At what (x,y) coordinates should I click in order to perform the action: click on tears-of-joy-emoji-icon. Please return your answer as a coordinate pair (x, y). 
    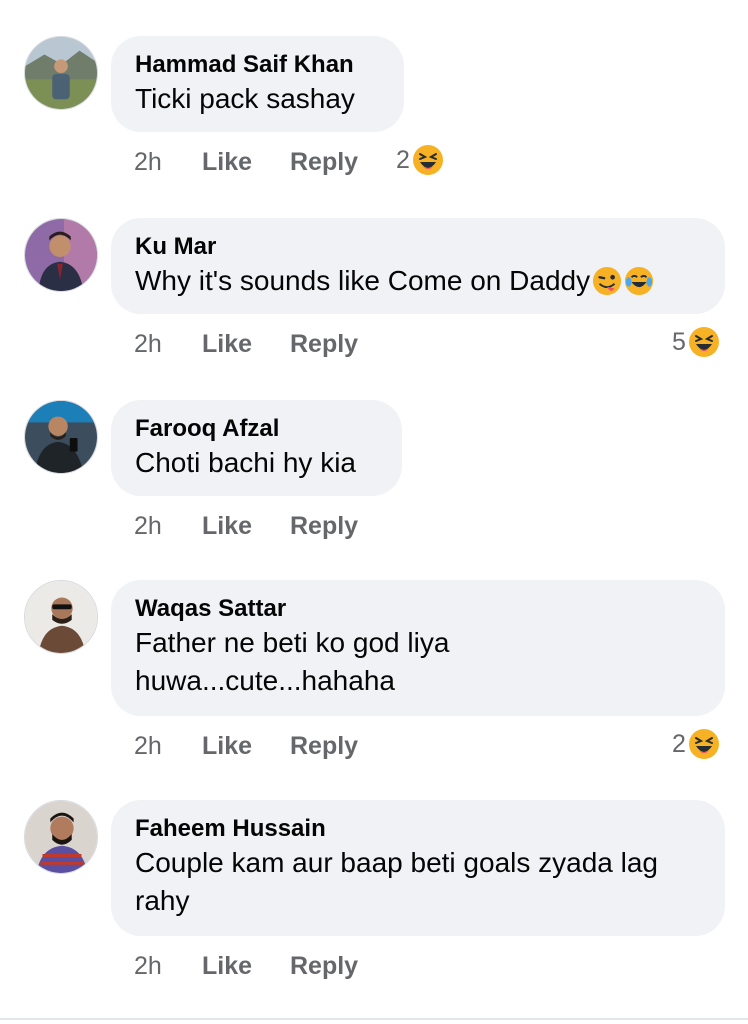
    Looking at the image, I should click on (639, 281).